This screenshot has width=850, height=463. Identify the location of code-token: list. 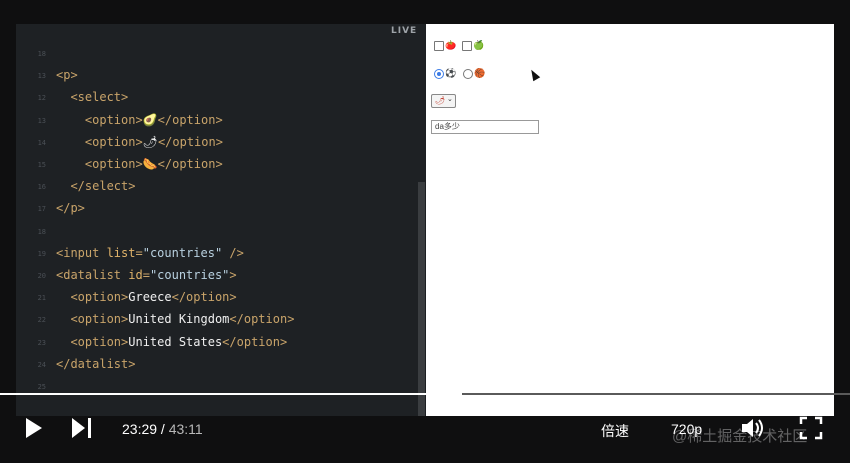
(121, 252).